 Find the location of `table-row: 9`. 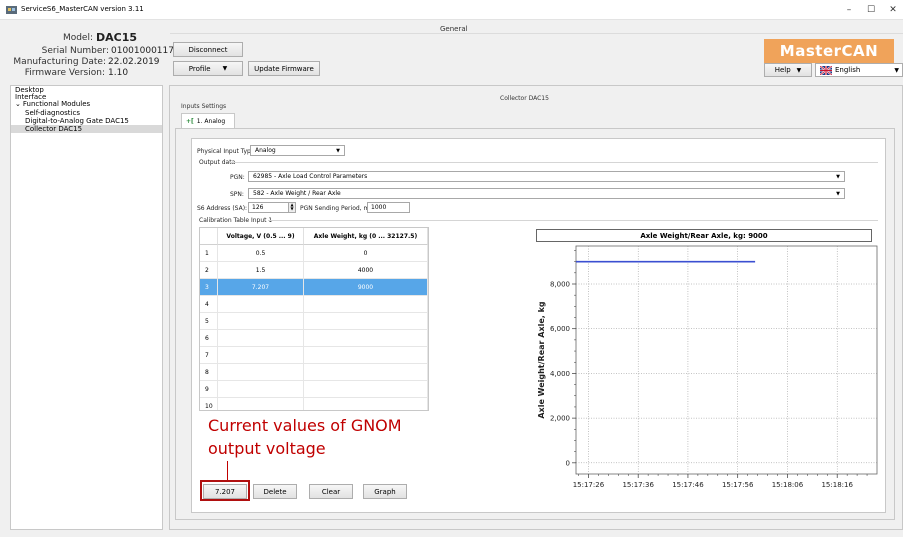

table-row: 9 is located at coordinates (314, 389).